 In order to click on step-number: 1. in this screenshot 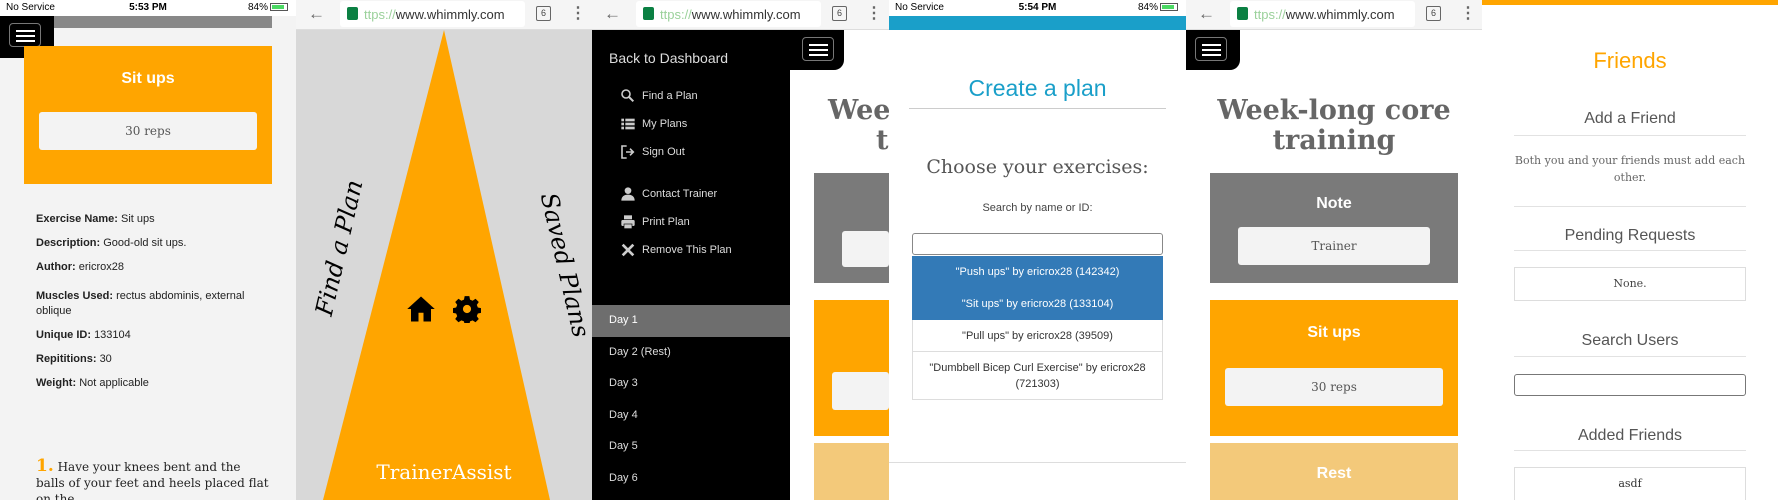, I will do `click(45, 466)`.